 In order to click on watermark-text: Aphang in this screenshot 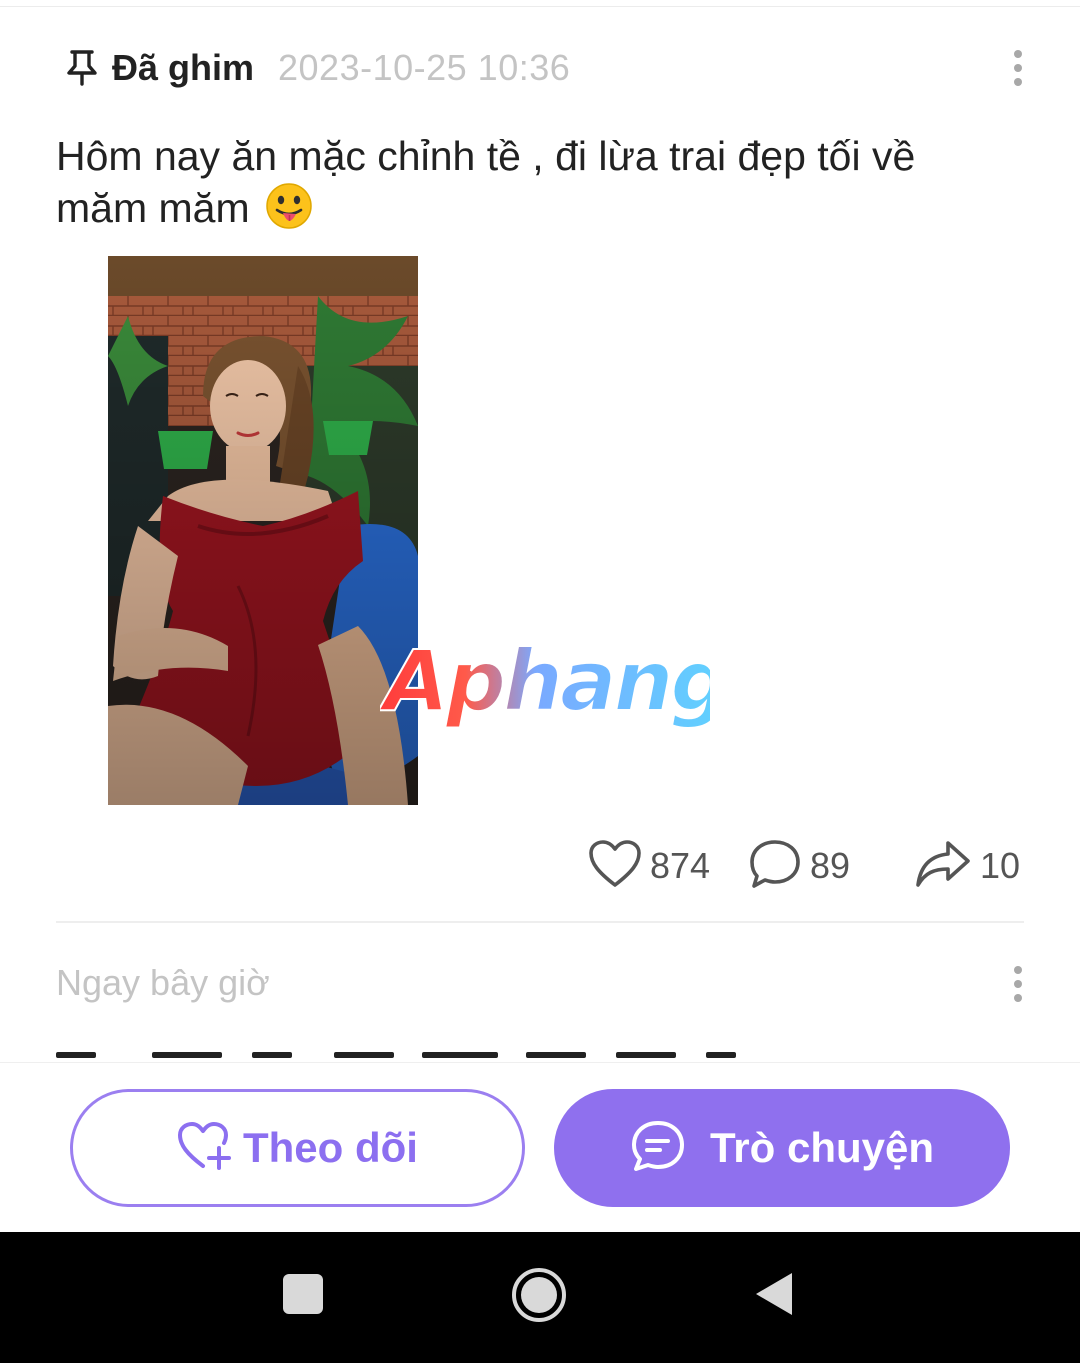, I will do `click(545, 681)`.